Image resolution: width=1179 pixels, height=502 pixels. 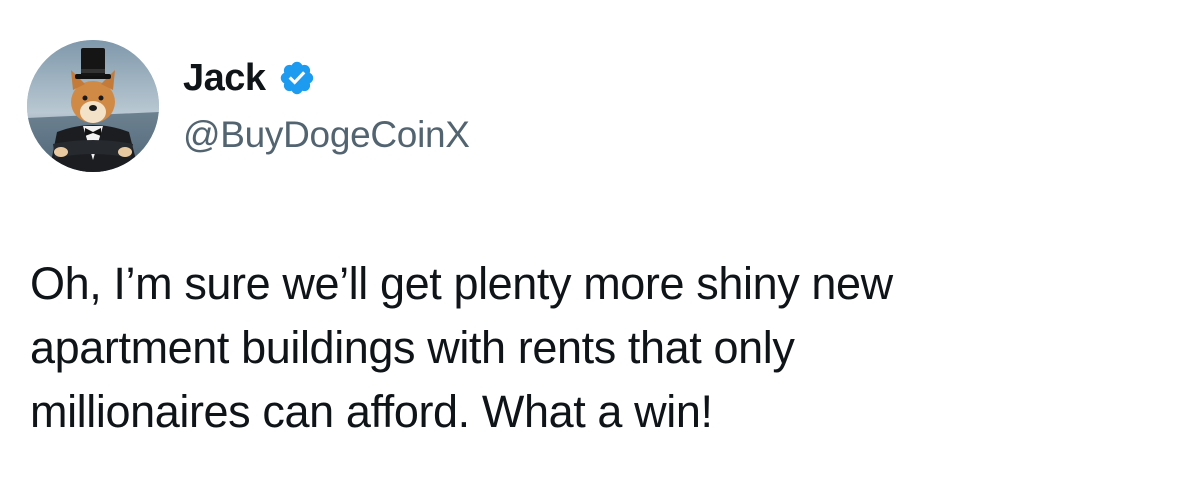 I want to click on author-name-row: Jack, so click(x=326, y=78).